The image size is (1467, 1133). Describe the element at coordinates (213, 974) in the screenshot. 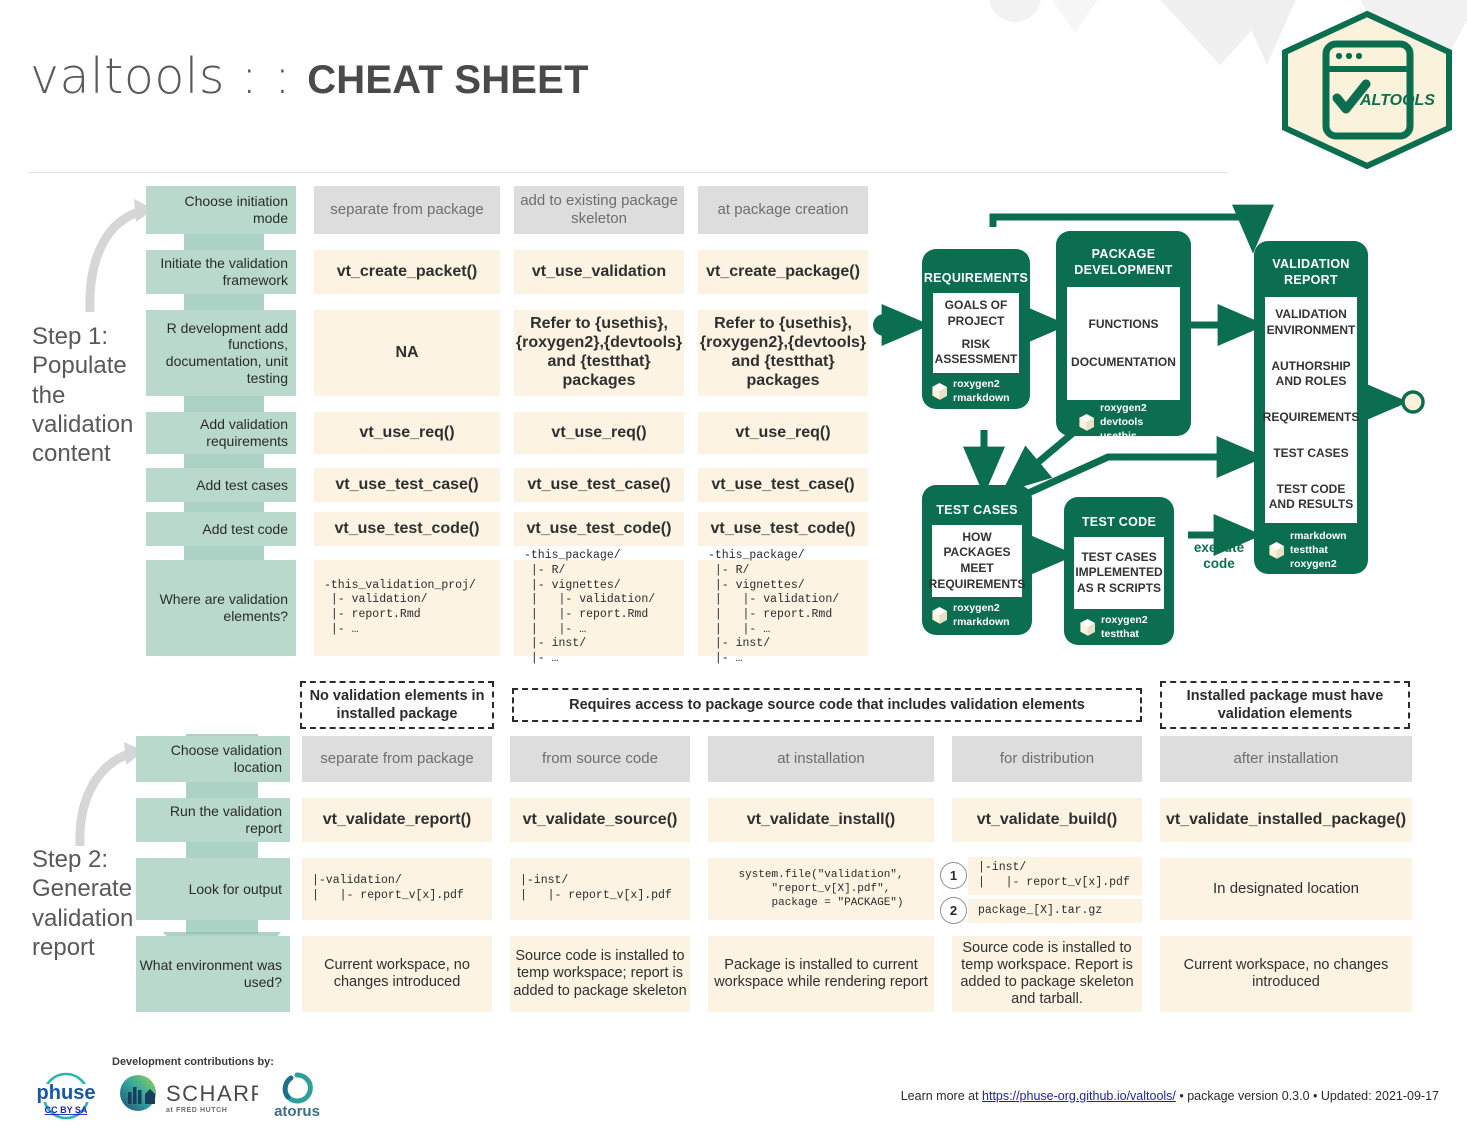

I see `step2-row-label-3: What environment was used?` at that location.